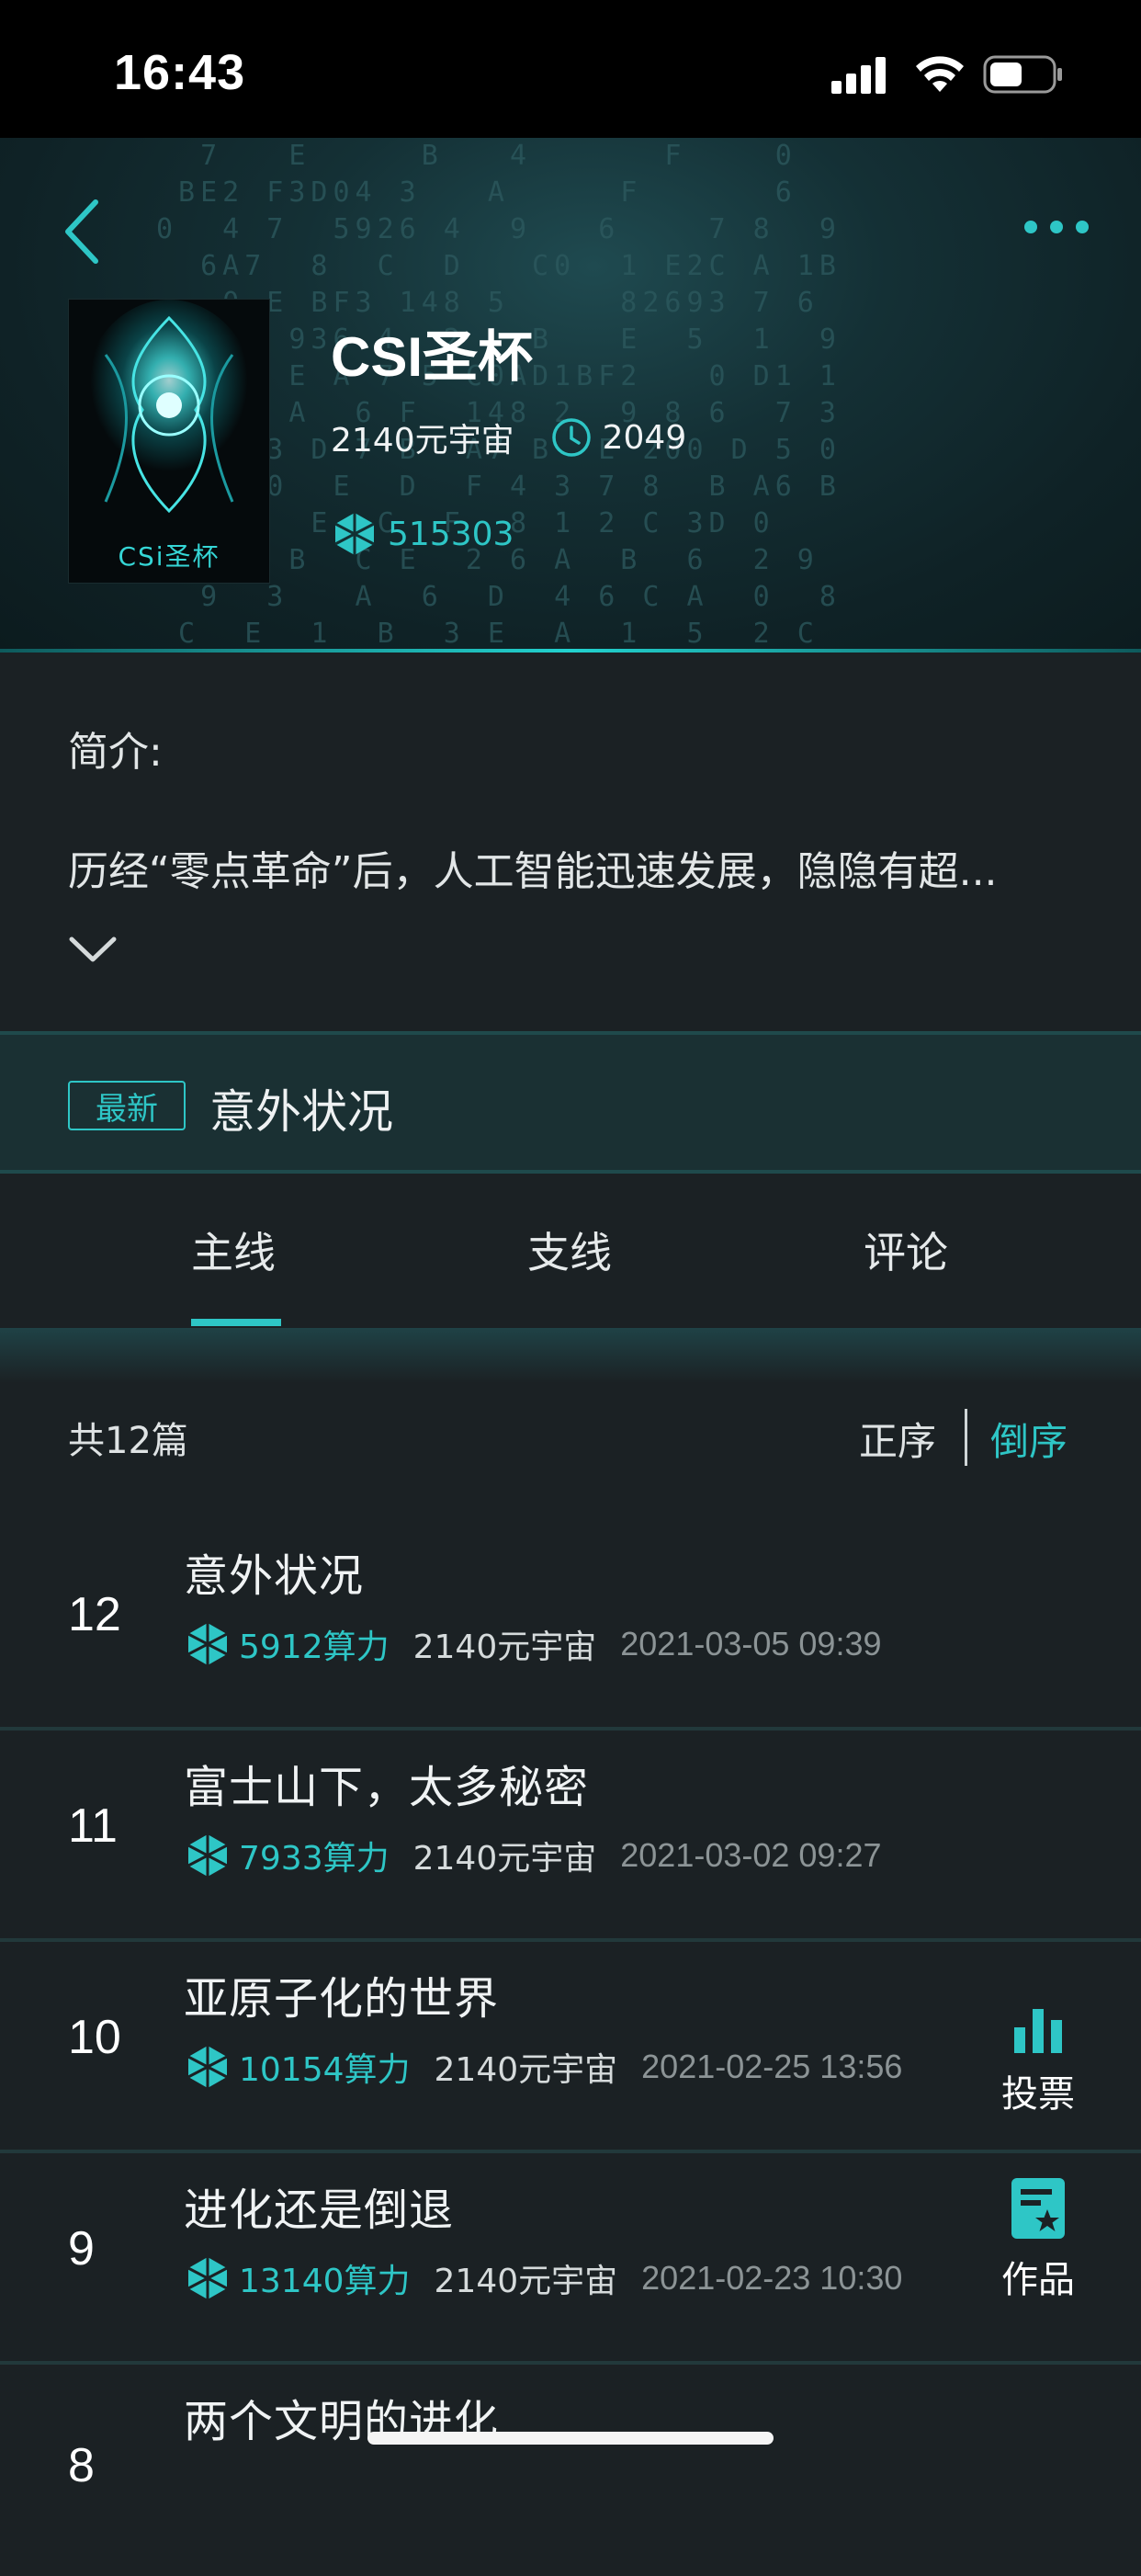 This screenshot has height=2576, width=1141. I want to click on wifi-icon, so click(940, 74).